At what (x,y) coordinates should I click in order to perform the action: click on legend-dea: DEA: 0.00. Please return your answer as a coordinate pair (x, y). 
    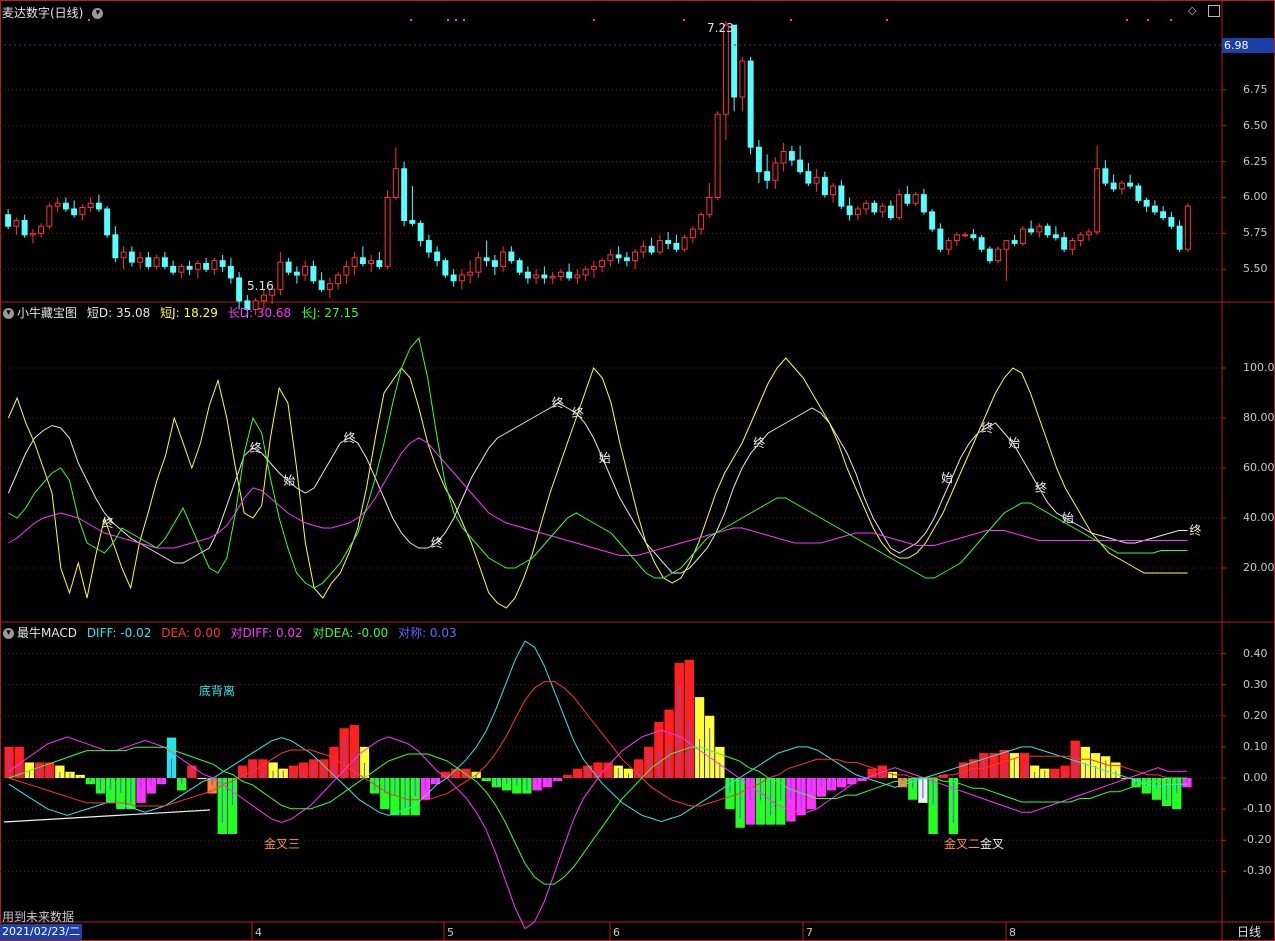
    Looking at the image, I should click on (191, 633).